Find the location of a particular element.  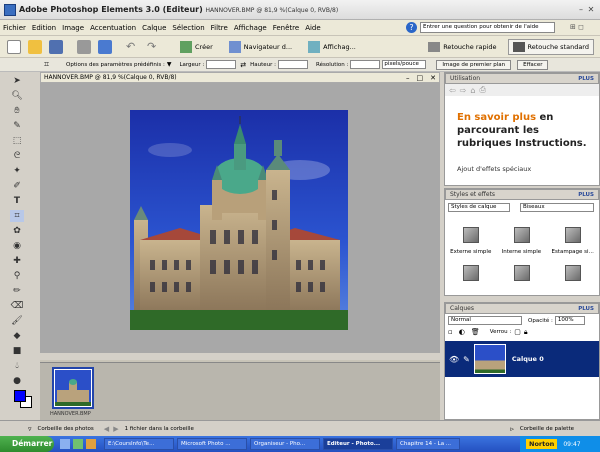

standard-edit-button: Retouche standard is located at coordinates (550, 46).